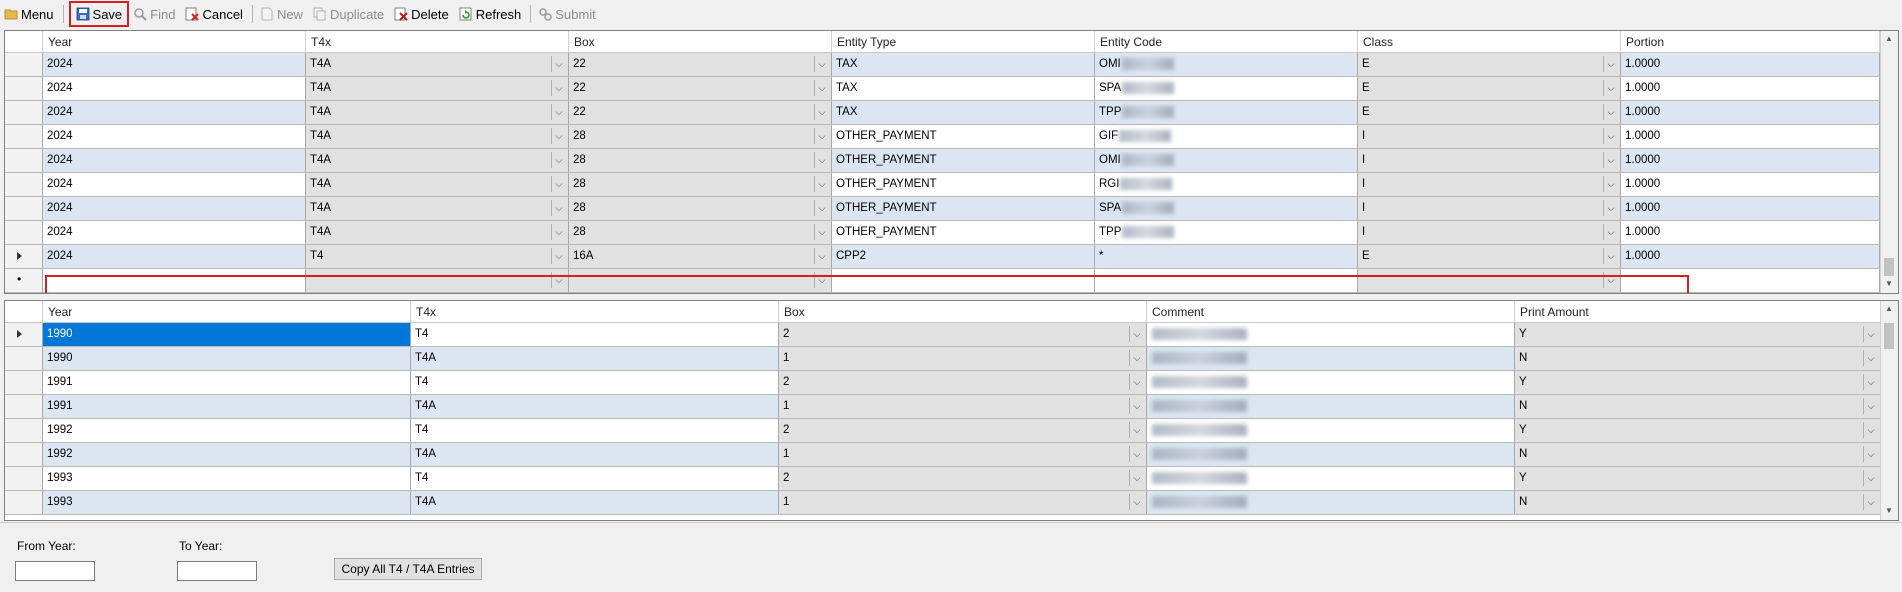  I want to click on column-header-portion: Portion, so click(1750, 41).